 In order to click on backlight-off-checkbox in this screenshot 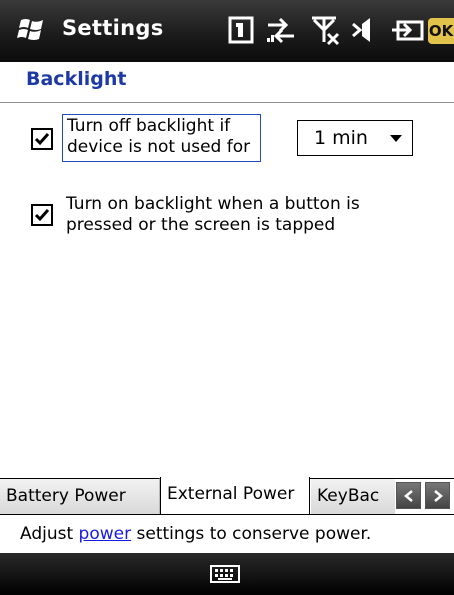, I will do `click(42, 139)`.